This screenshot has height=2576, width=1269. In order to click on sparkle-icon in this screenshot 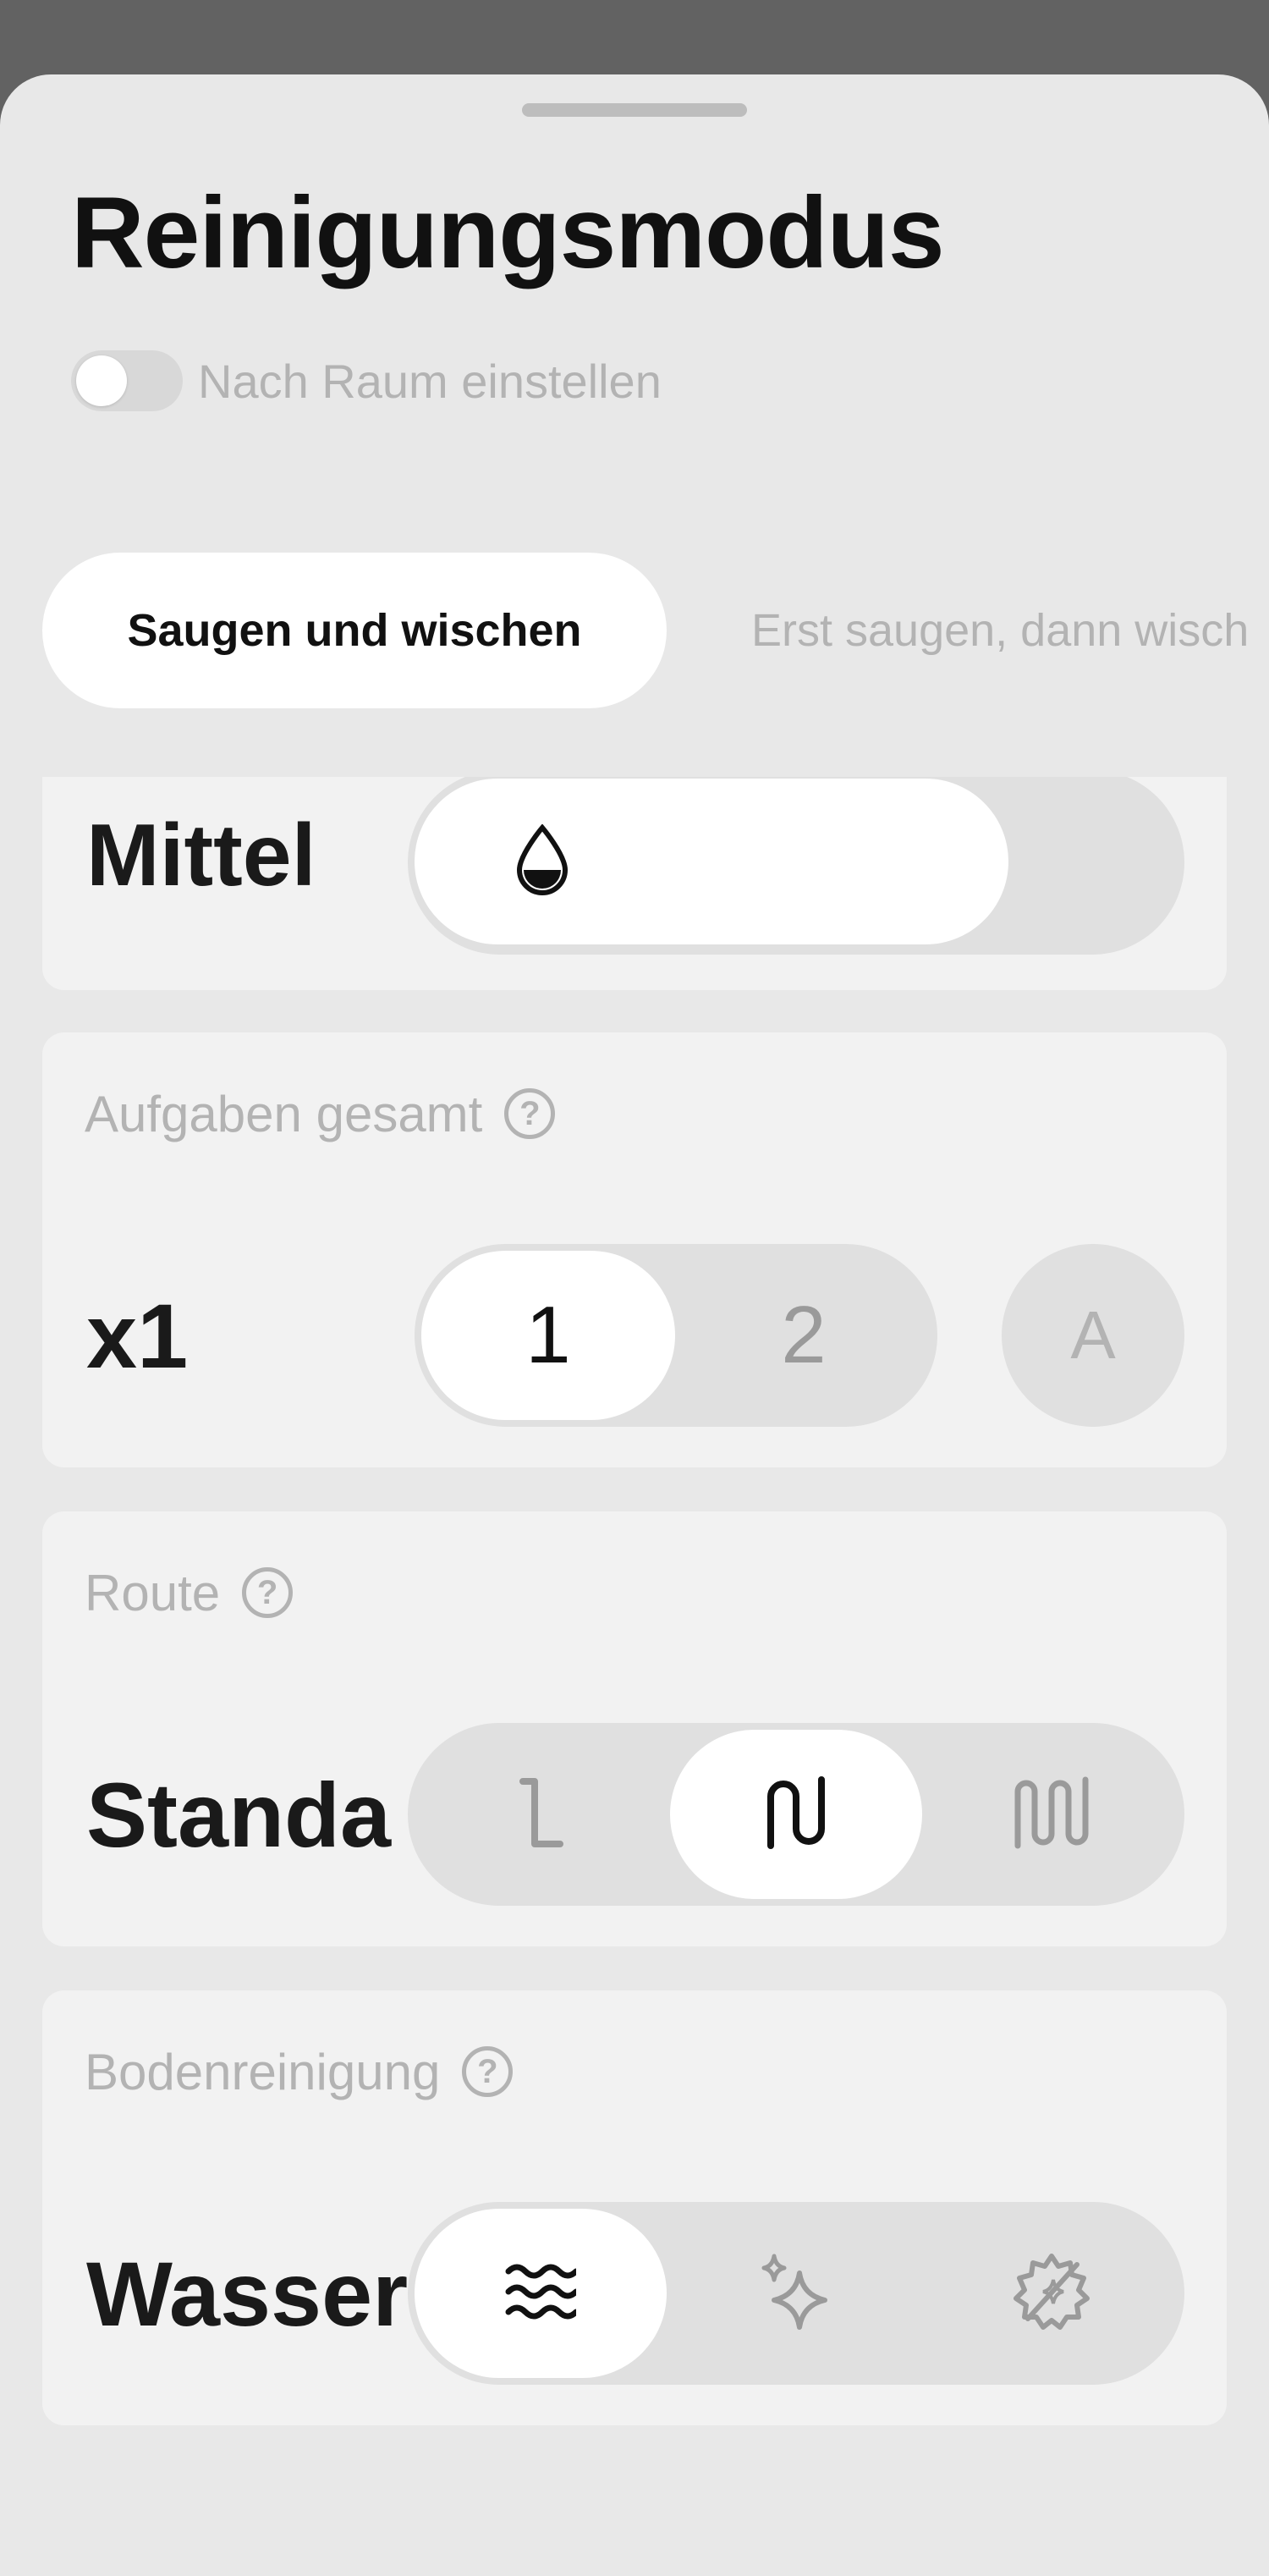, I will do `click(796, 2294)`.